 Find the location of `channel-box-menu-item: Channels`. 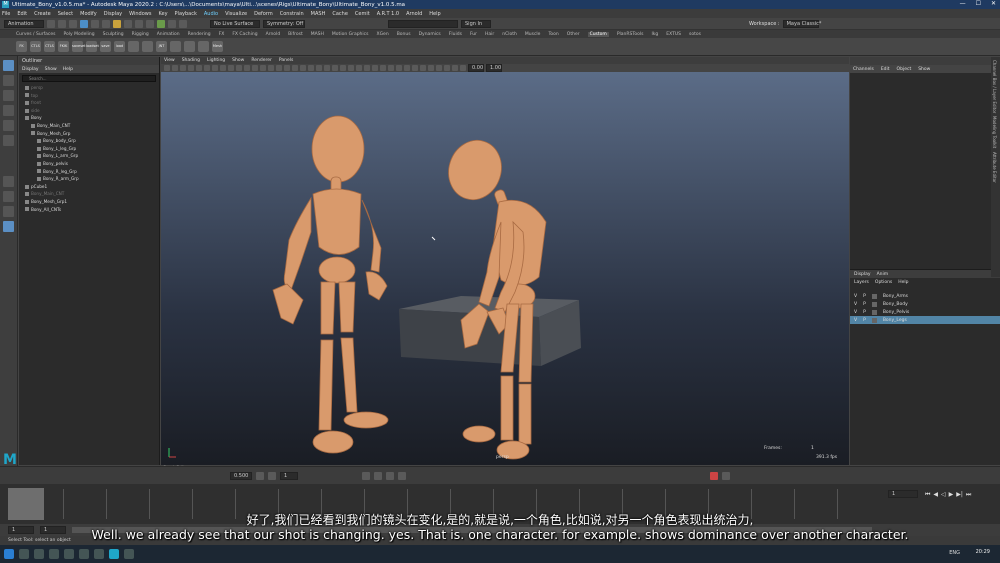

channel-box-menu-item: Channels is located at coordinates (863, 69).